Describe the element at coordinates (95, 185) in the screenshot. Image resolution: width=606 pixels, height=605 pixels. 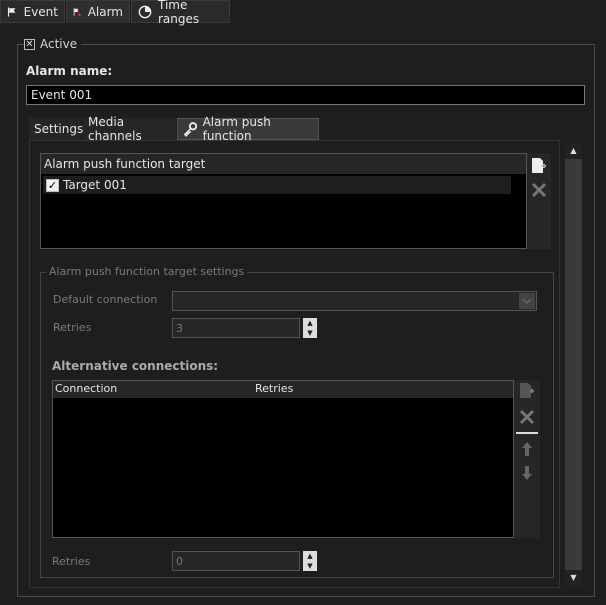
I see `target-label: Target 001` at that location.